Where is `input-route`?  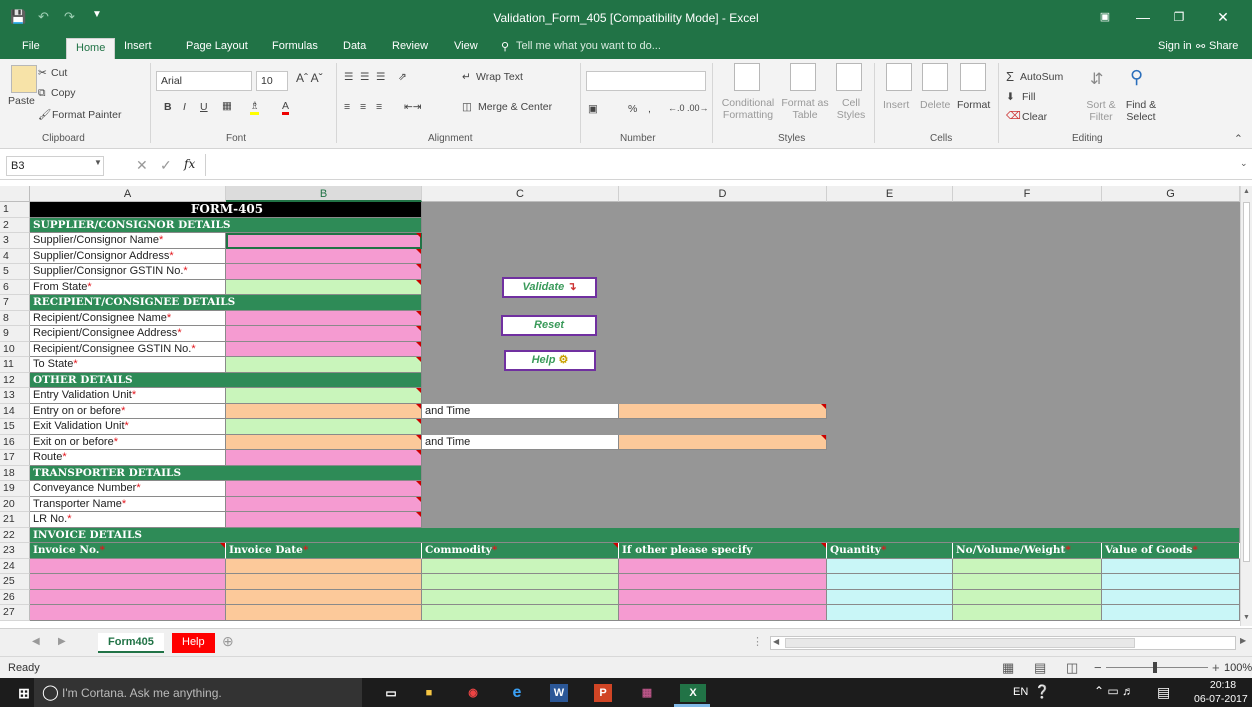 input-route is located at coordinates (324, 458).